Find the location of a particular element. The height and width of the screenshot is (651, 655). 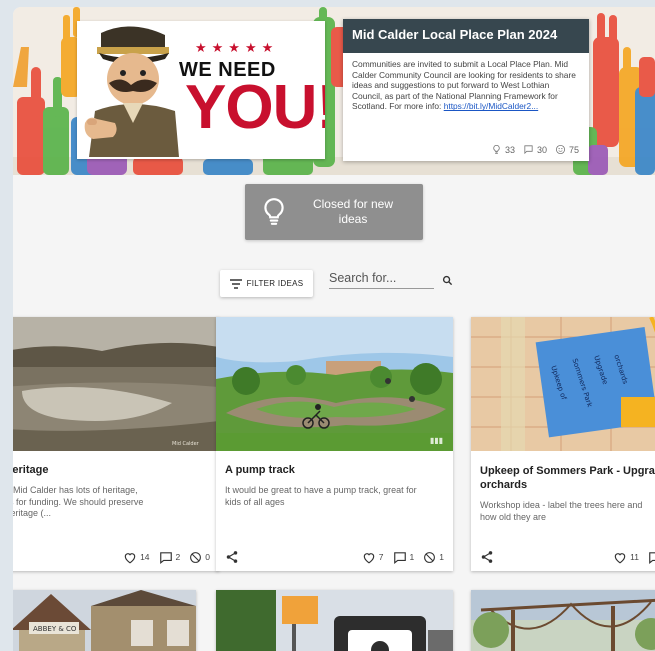

like-button: 11 is located at coordinates (626, 557).